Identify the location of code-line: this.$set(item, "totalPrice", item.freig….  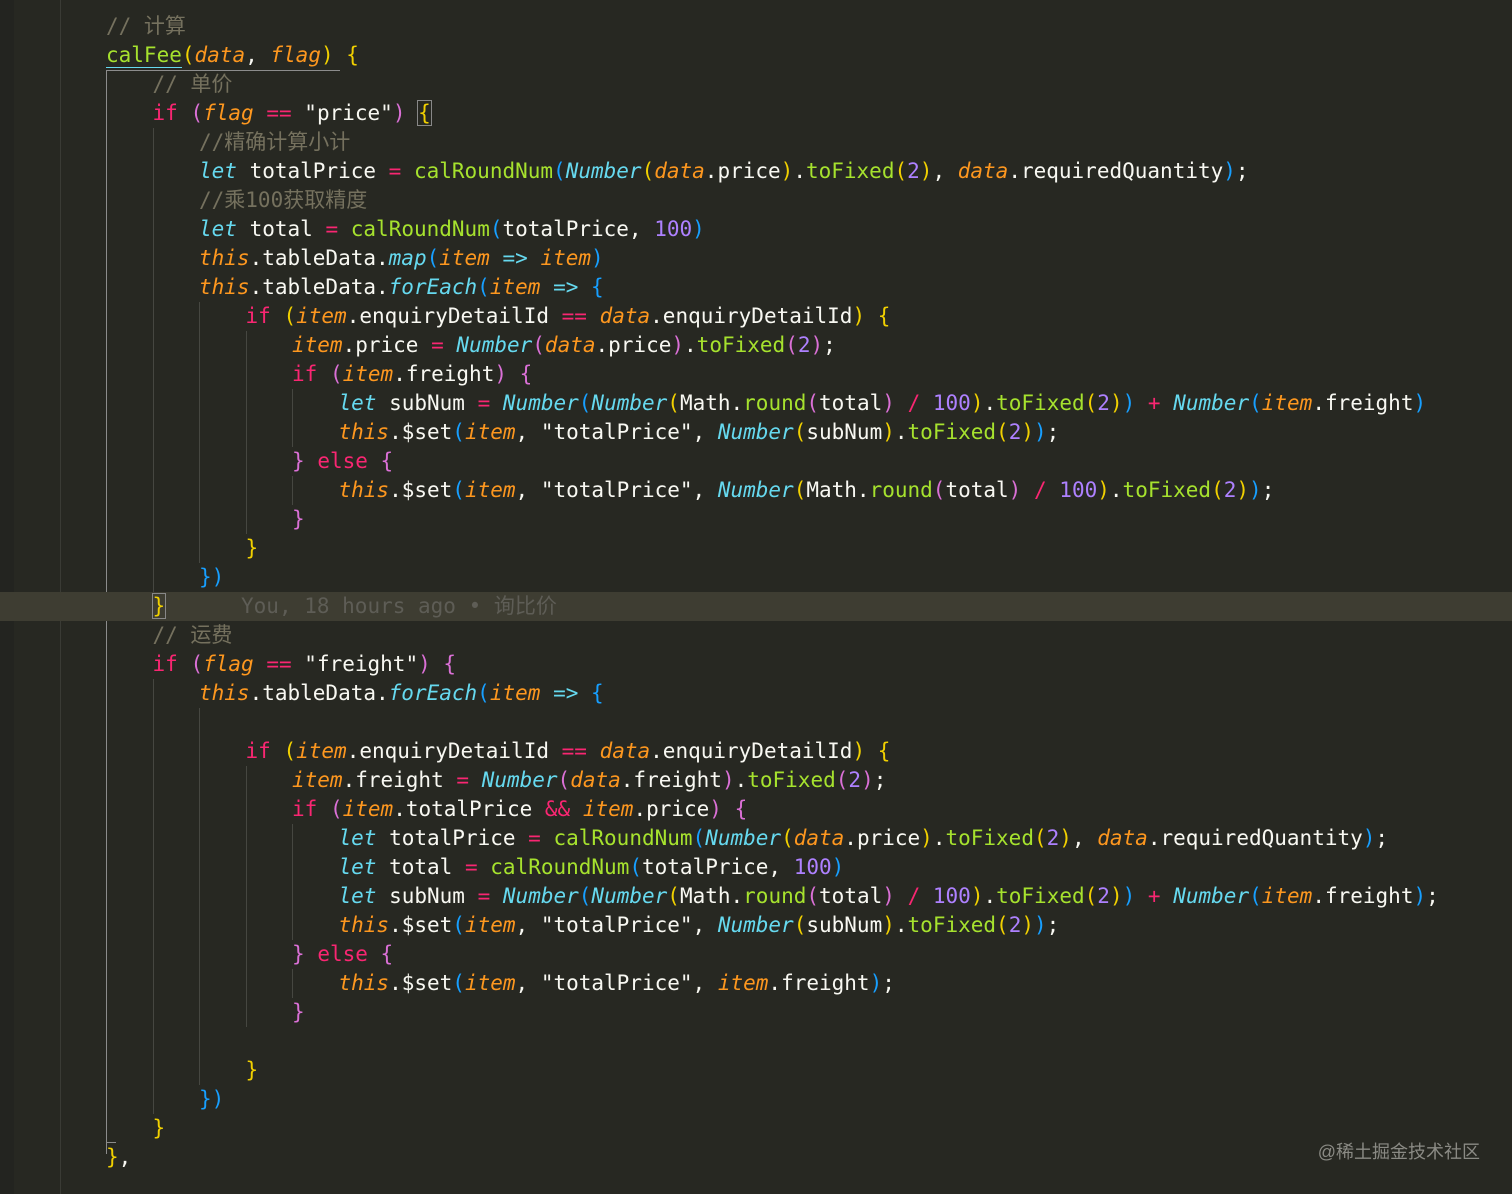
(756, 983).